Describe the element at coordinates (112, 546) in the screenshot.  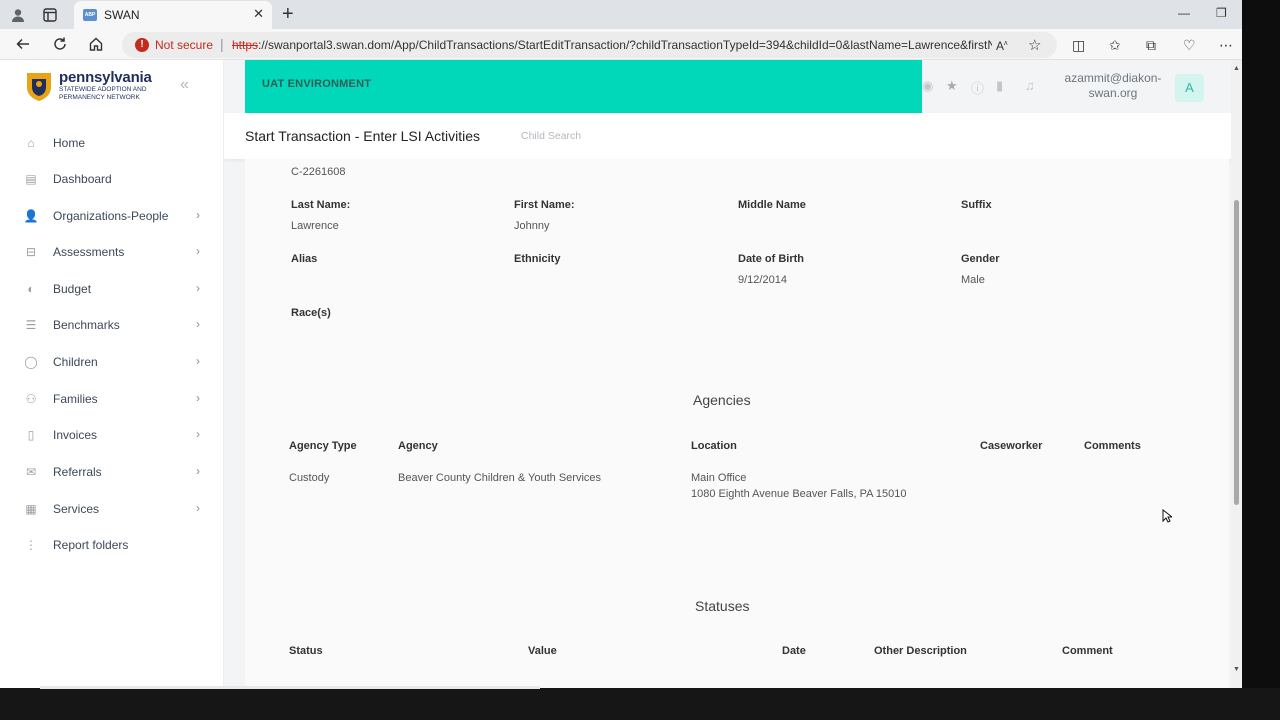
I see `sidebar-item-report-folders: ⋮ Report folders` at that location.